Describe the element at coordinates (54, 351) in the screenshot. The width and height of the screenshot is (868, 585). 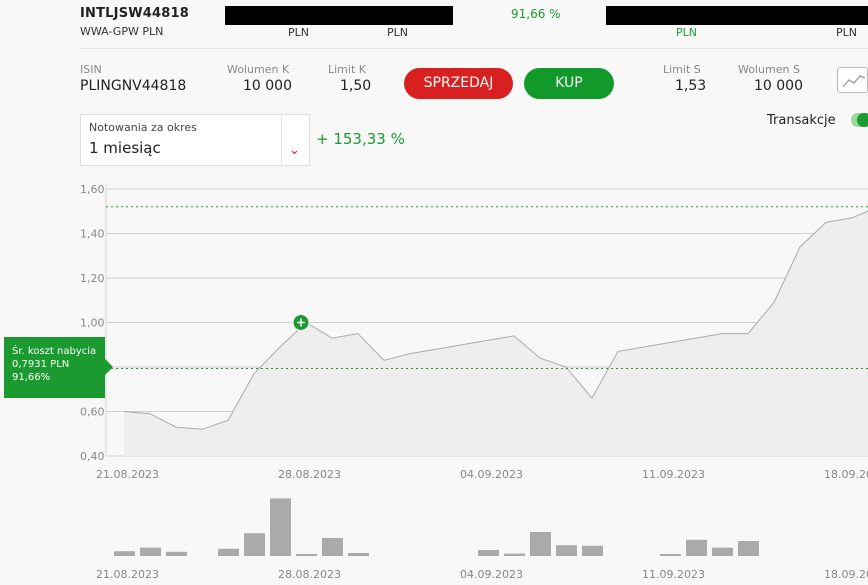
I see `avg-cost-title: Śr. koszt nabycia` at that location.